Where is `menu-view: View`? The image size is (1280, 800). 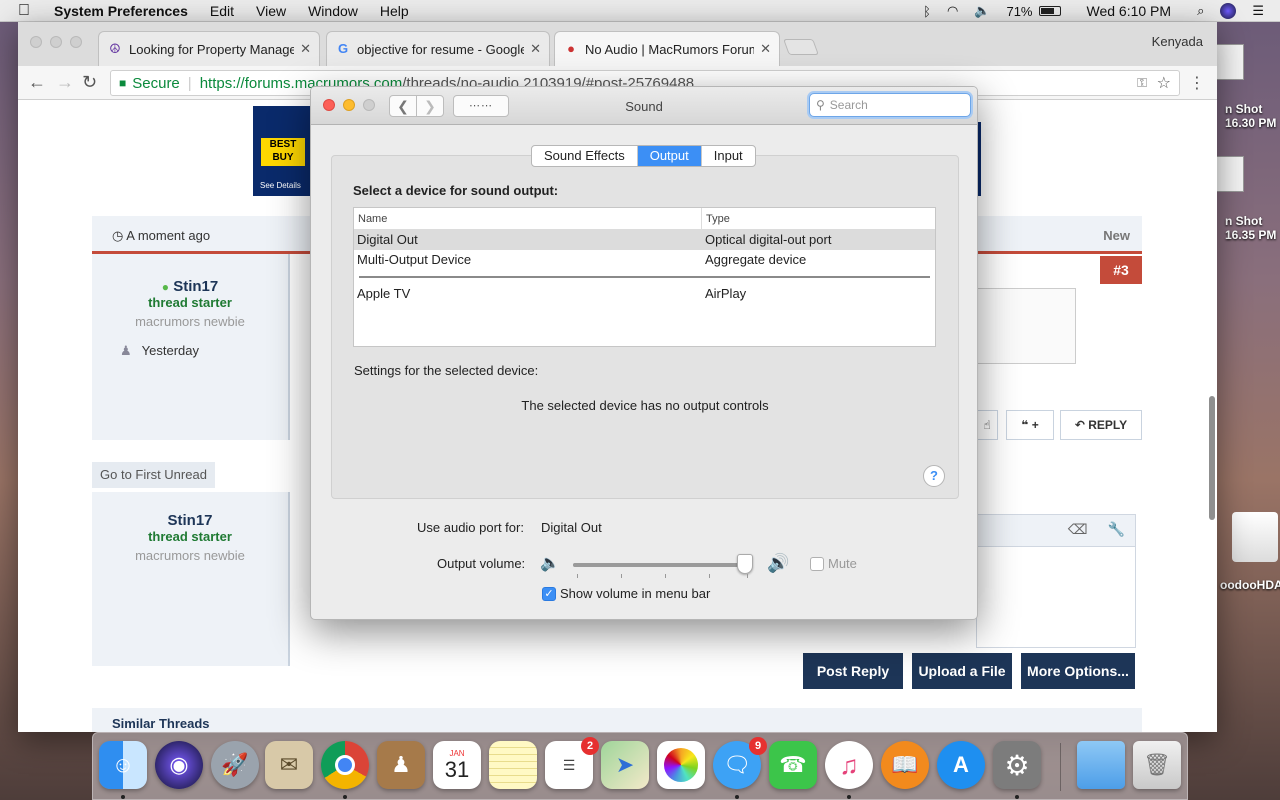
menu-view: View is located at coordinates (271, 11).